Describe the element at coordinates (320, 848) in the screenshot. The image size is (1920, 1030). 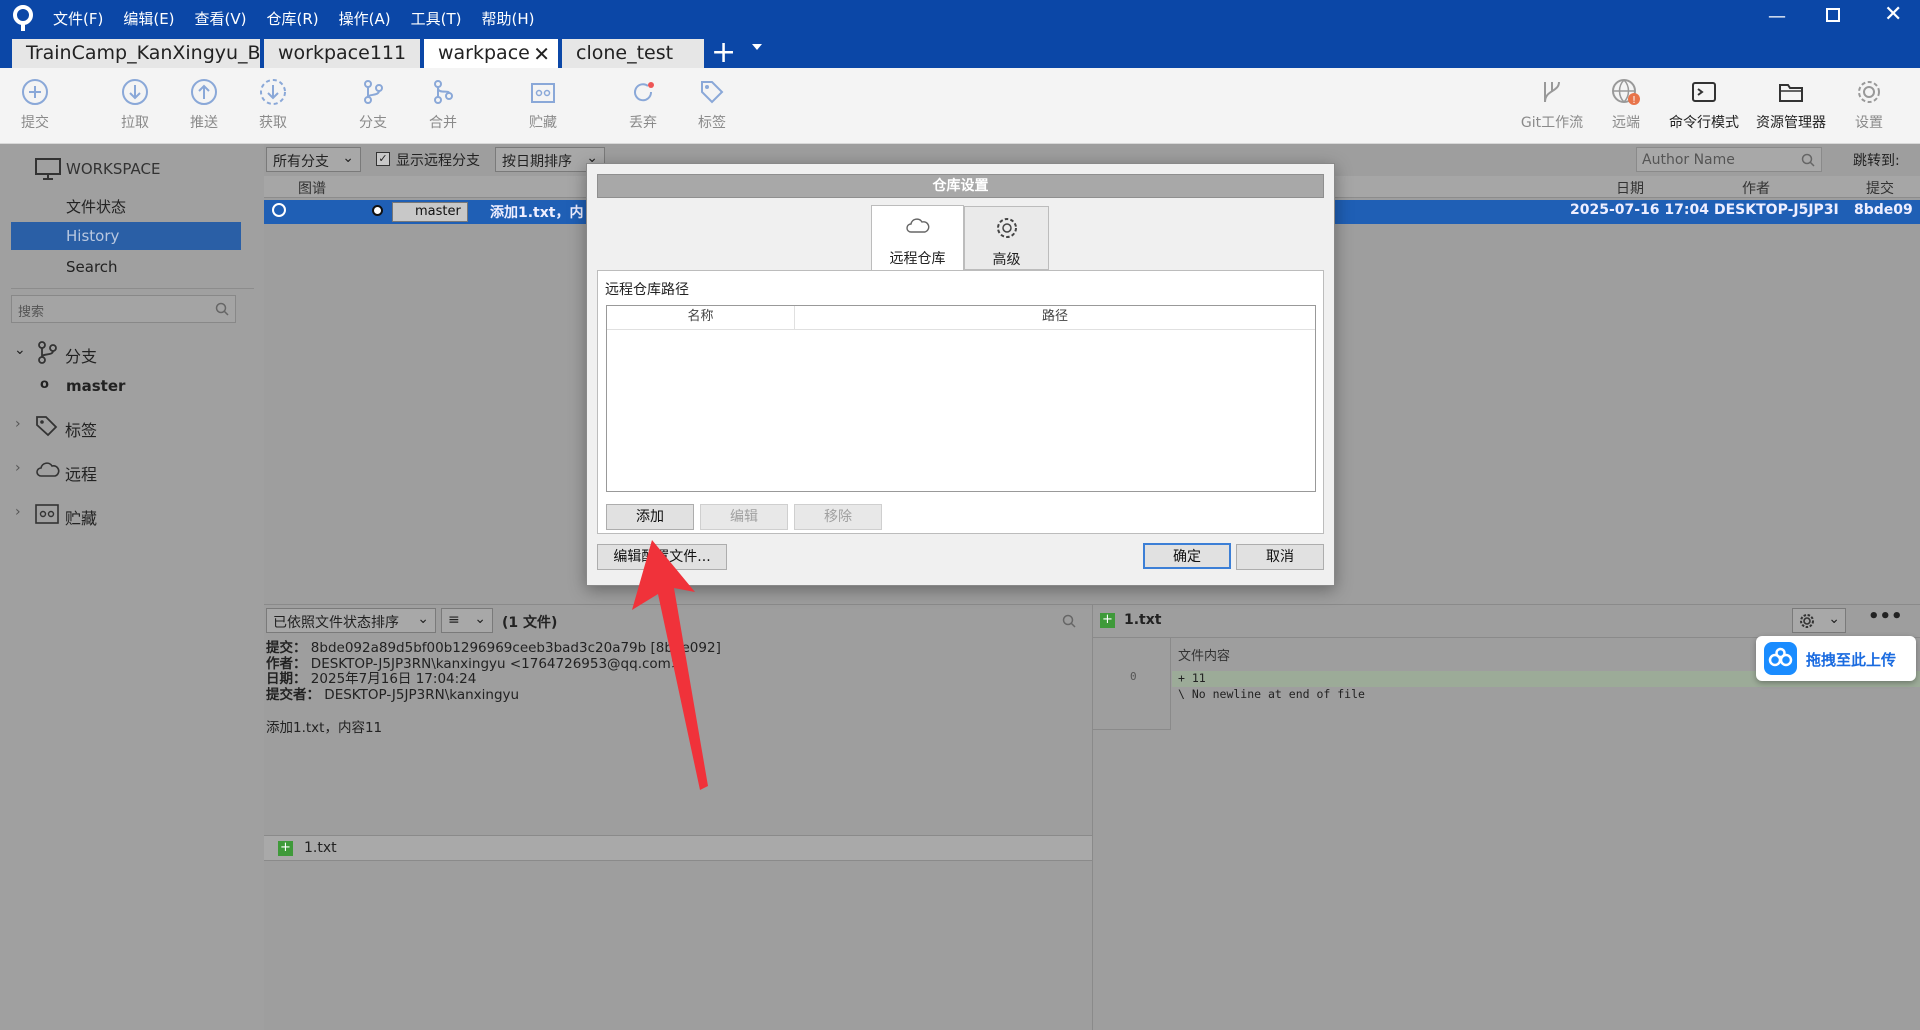
I see `changed-file-name: 1.txt` at that location.